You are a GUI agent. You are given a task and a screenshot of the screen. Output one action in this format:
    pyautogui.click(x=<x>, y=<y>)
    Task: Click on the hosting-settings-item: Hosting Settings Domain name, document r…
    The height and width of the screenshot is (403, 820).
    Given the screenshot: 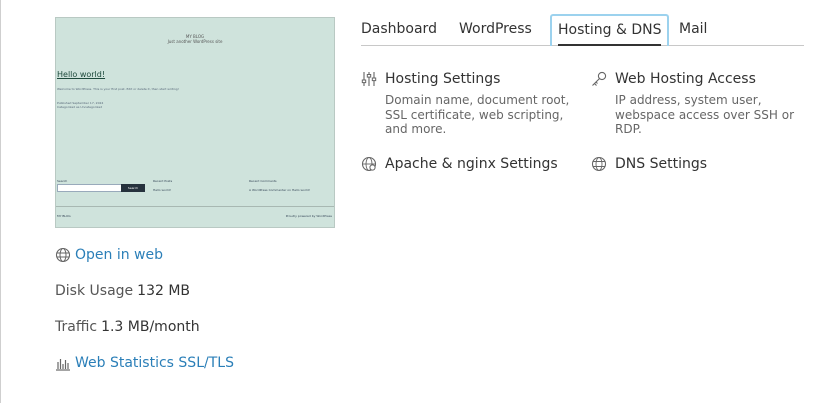 What is the action you would take?
    pyautogui.click(x=473, y=104)
    